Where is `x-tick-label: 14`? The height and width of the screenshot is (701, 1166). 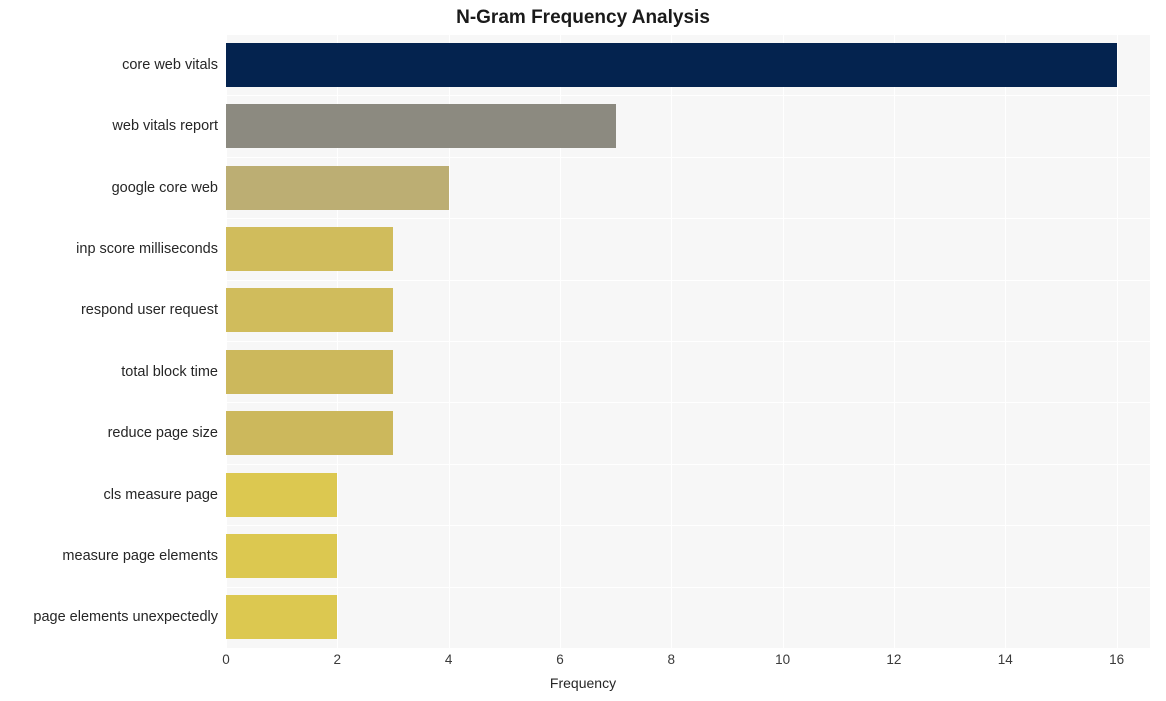
x-tick-label: 14 is located at coordinates (1005, 659).